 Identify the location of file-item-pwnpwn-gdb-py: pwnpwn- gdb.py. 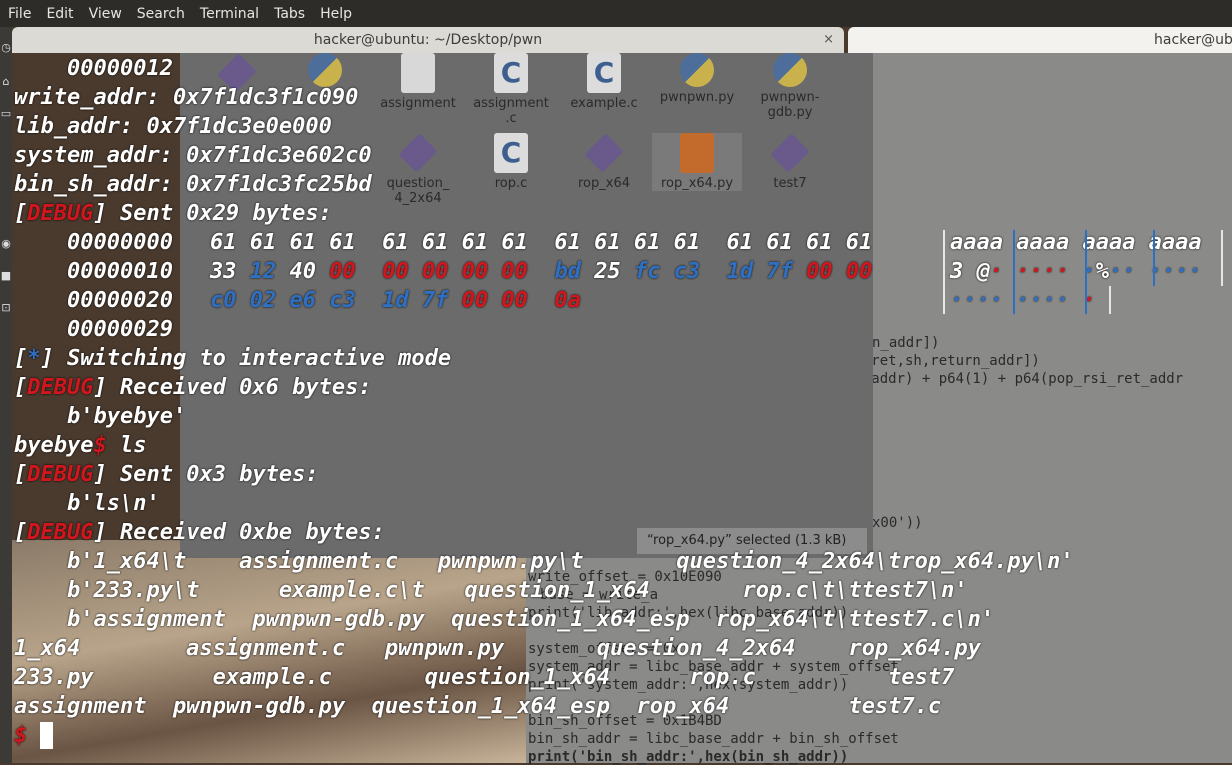
(790, 86).